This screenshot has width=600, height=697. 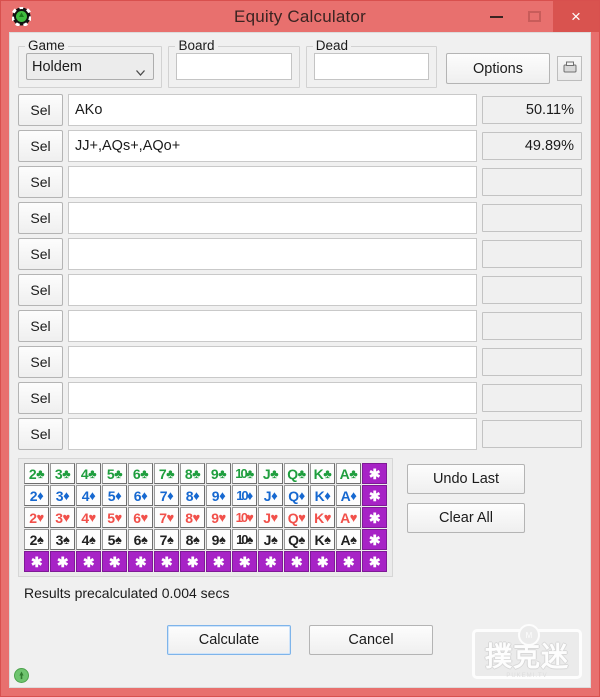 What do you see at coordinates (496, 16) in the screenshot?
I see `minimize-button` at bounding box center [496, 16].